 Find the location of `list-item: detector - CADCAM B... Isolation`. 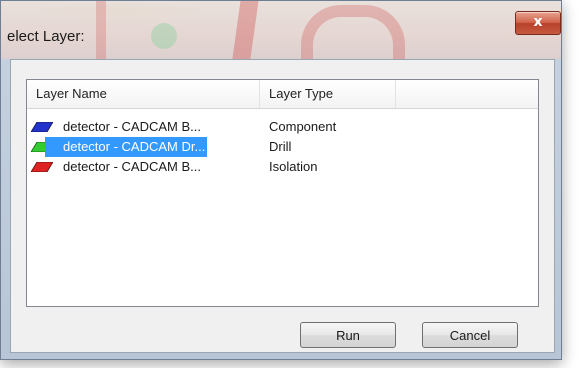

list-item: detector - CADCAM B... Isolation is located at coordinates (282, 167).